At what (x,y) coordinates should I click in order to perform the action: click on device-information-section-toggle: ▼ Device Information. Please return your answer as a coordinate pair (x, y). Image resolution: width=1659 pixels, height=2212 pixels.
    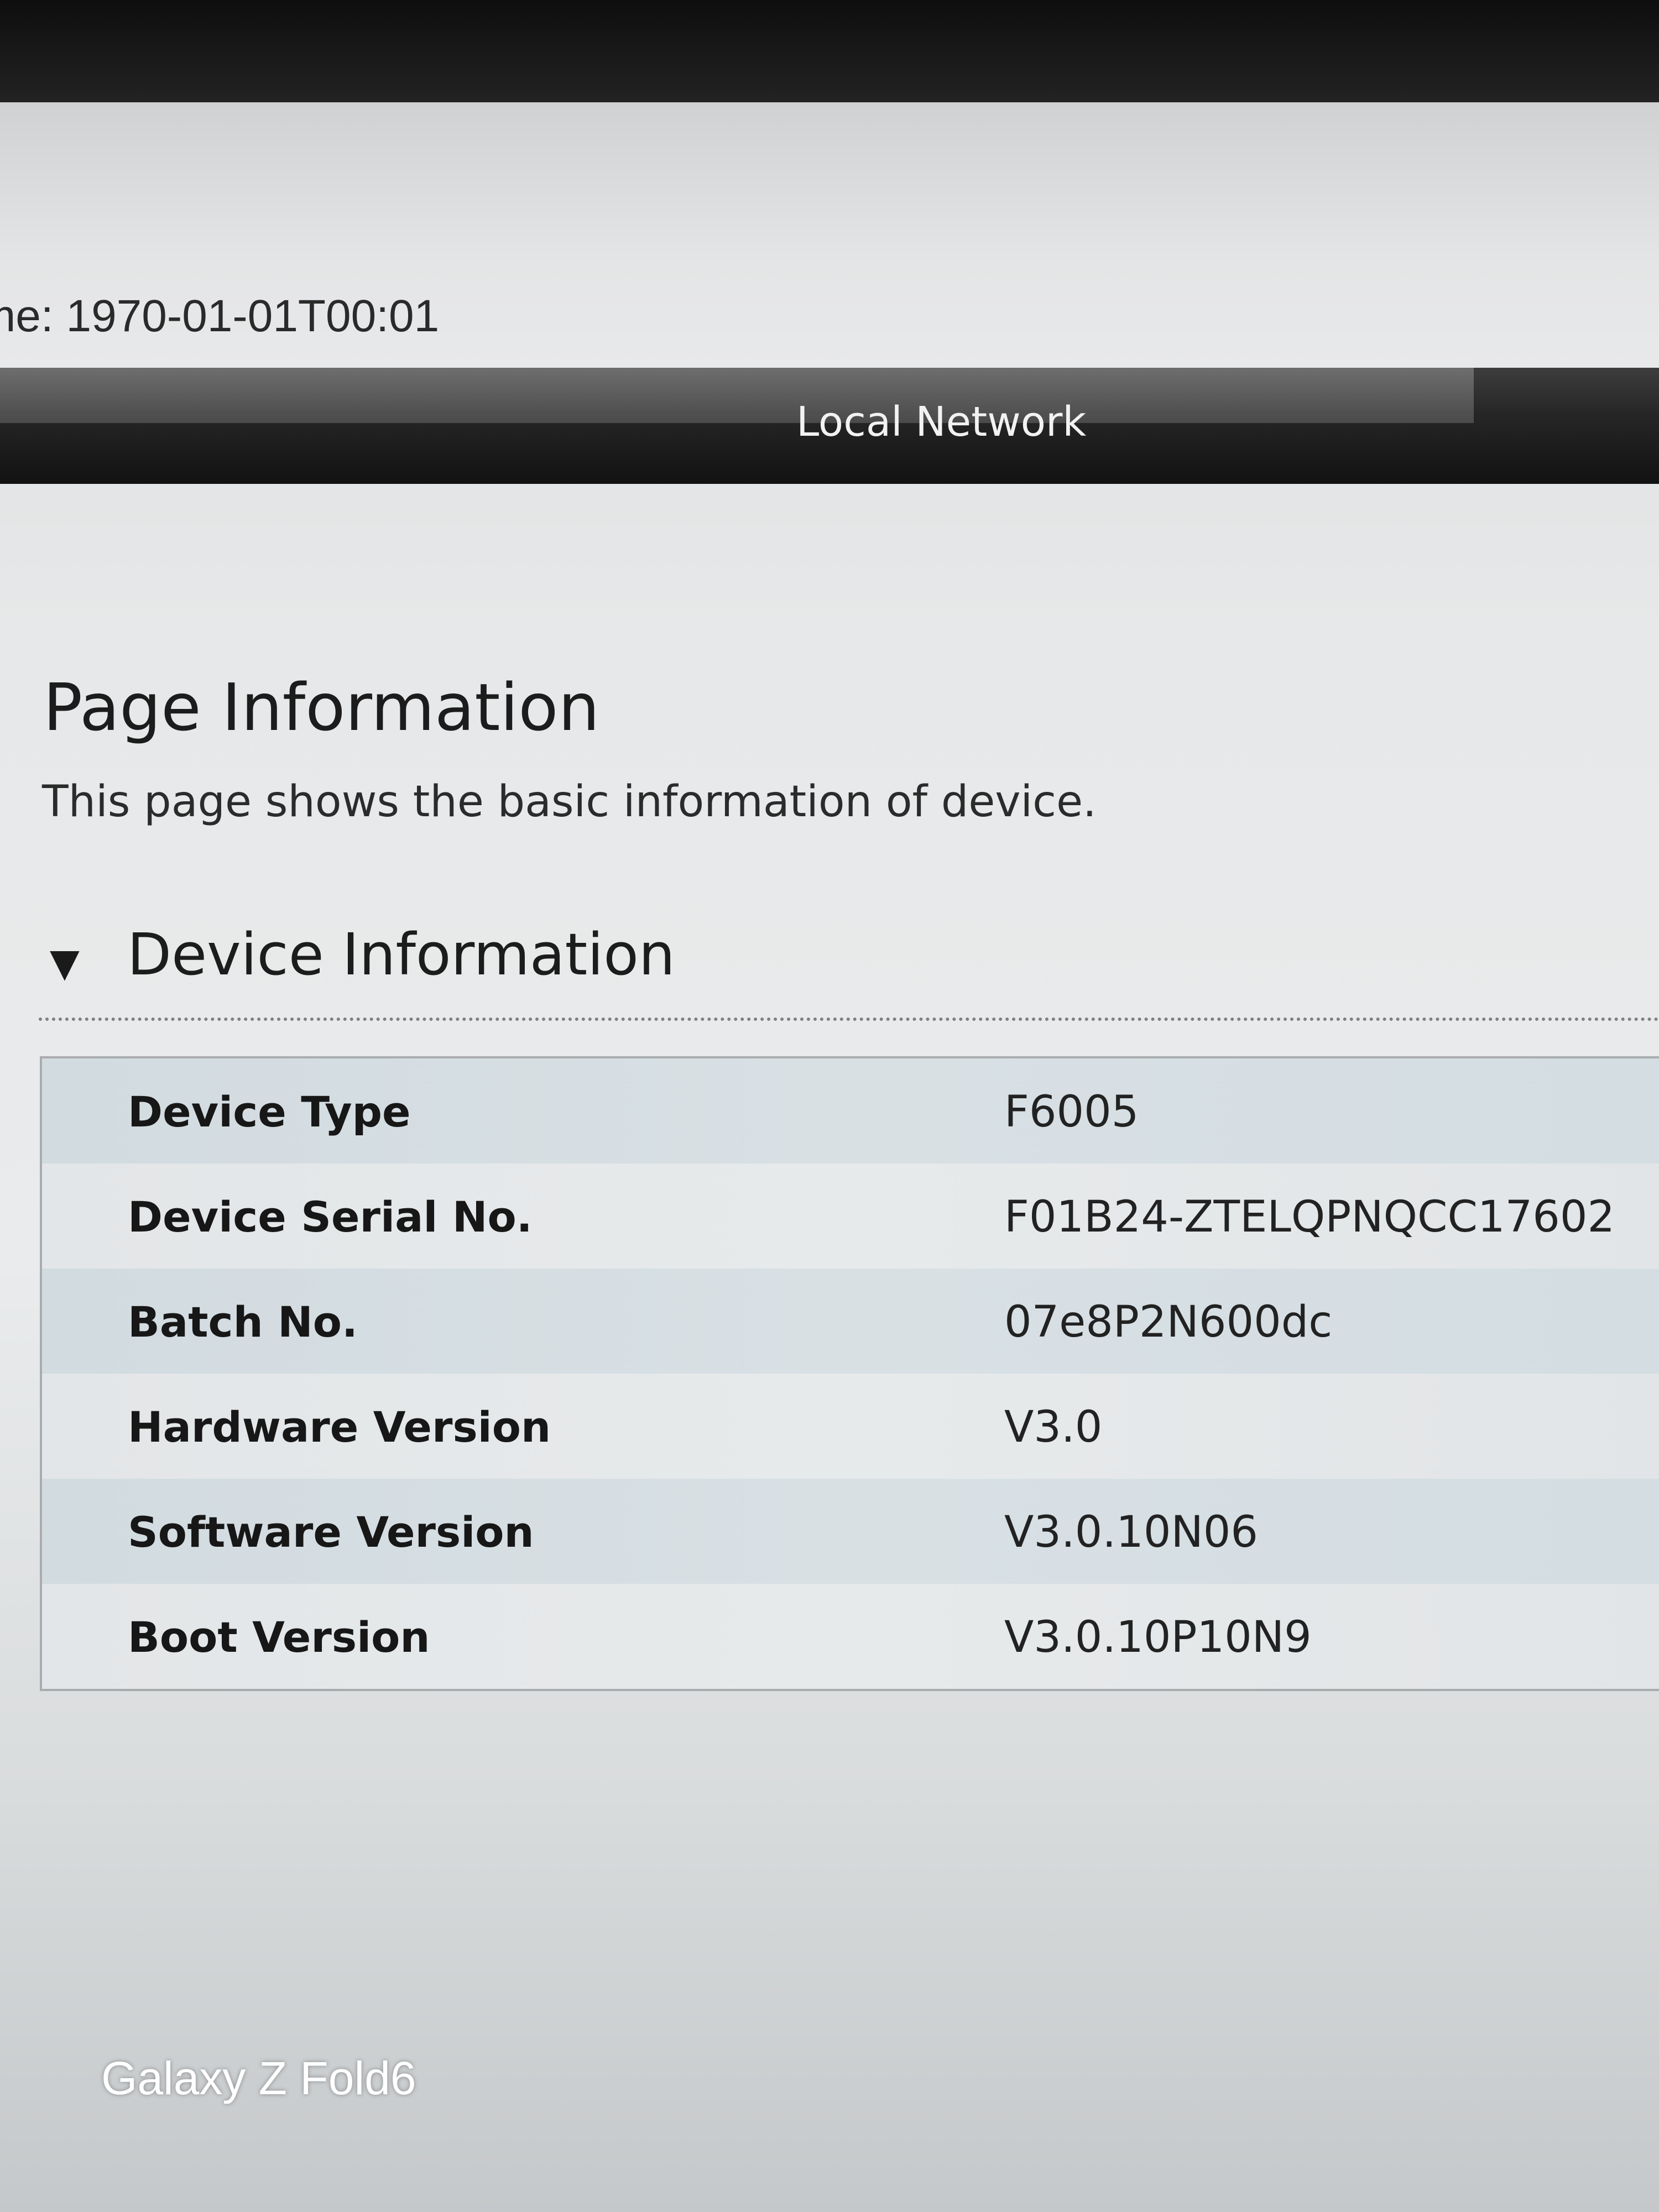
    Looking at the image, I should click on (851, 957).